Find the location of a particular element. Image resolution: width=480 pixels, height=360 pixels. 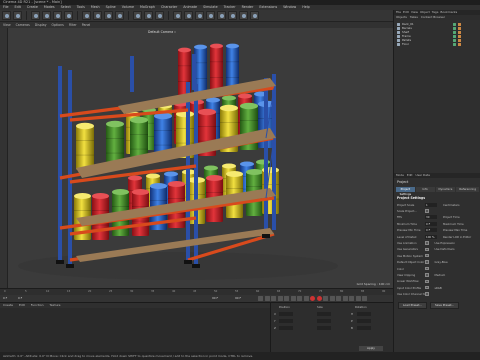

timeline-ruler: 0 5 10 15 20 25 30 35 40 45 50 55 60 65 70 75 80 85 90 is located at coordinates (196, 291).